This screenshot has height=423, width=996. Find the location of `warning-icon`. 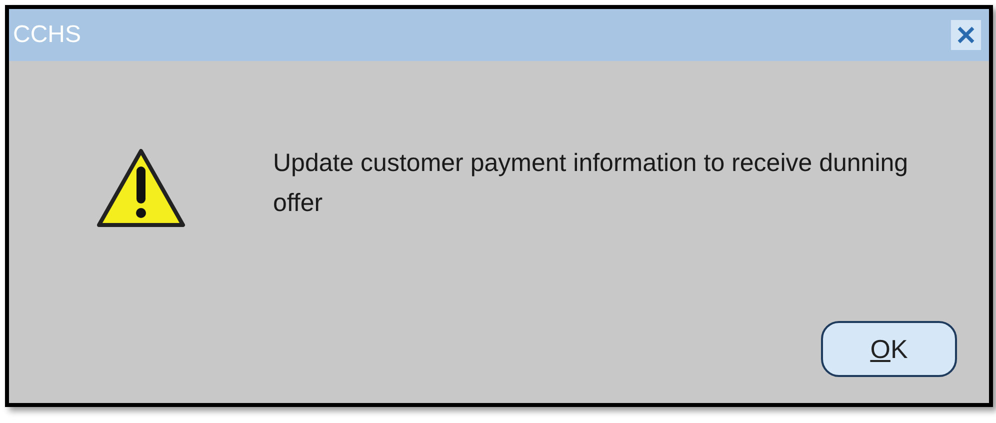

warning-icon is located at coordinates (141, 188).